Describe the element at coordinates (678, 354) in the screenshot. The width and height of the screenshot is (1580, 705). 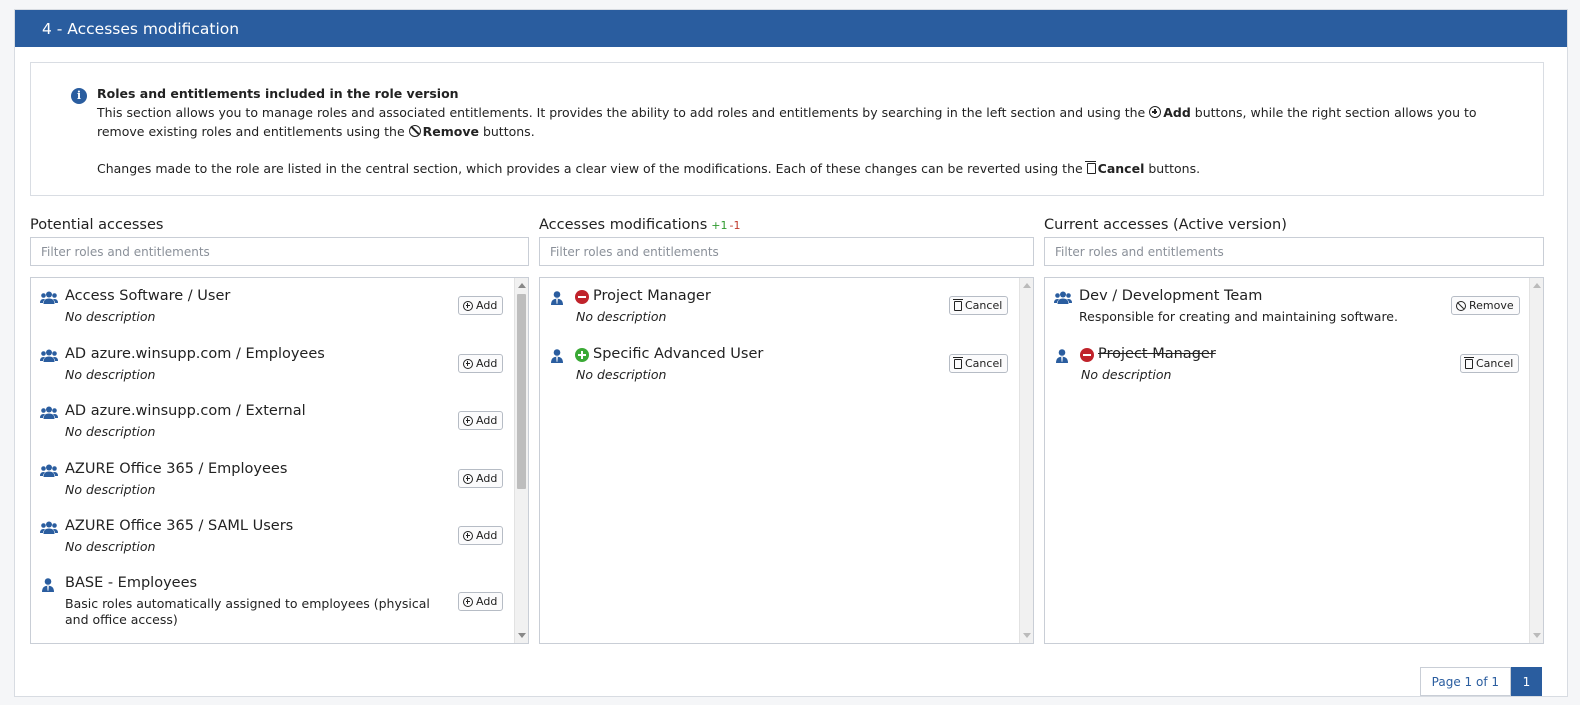
I see `item-name: Specific Advanced User` at that location.